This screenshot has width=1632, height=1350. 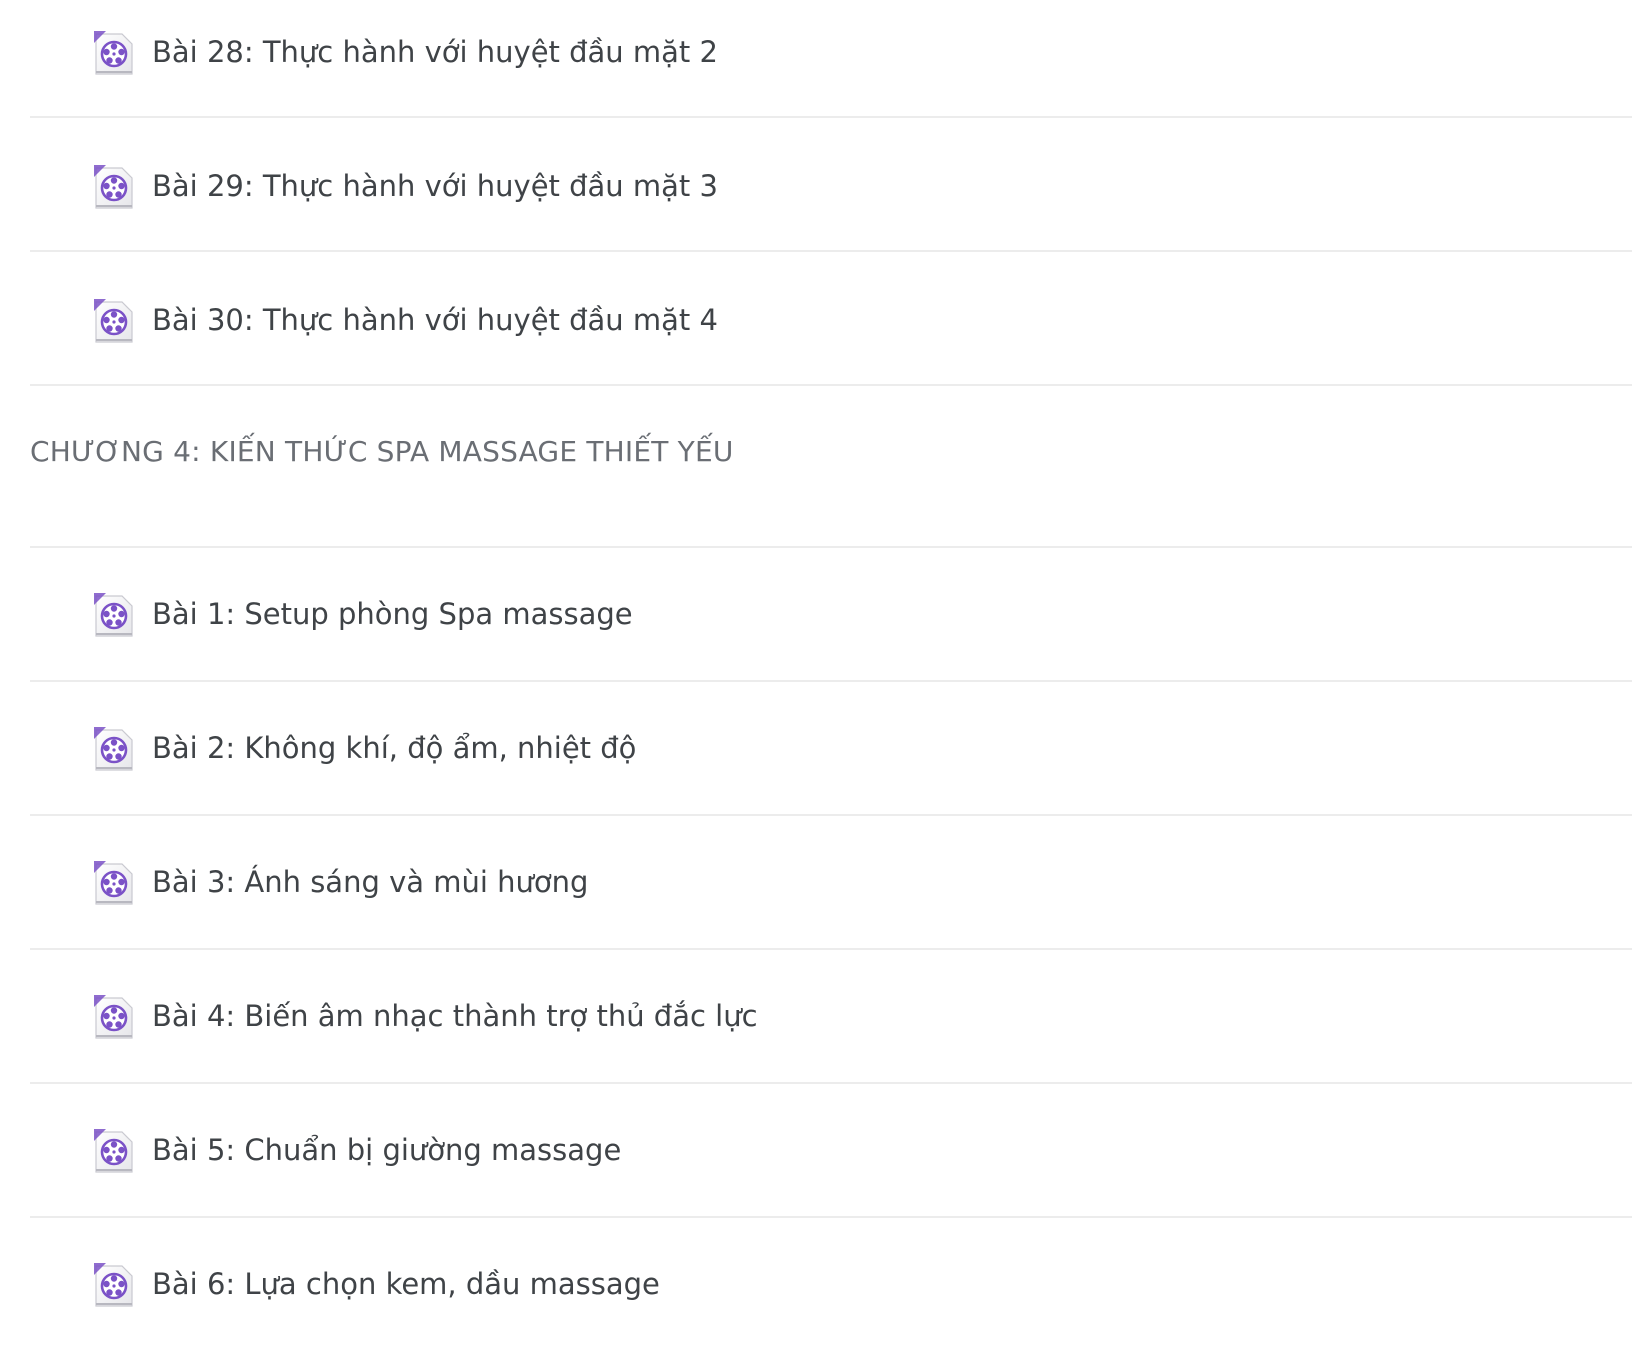 What do you see at coordinates (394, 748) in the screenshot?
I see `lesson-title: Bài 2: Không khí, độ ẩm, nhiệt độ` at bounding box center [394, 748].